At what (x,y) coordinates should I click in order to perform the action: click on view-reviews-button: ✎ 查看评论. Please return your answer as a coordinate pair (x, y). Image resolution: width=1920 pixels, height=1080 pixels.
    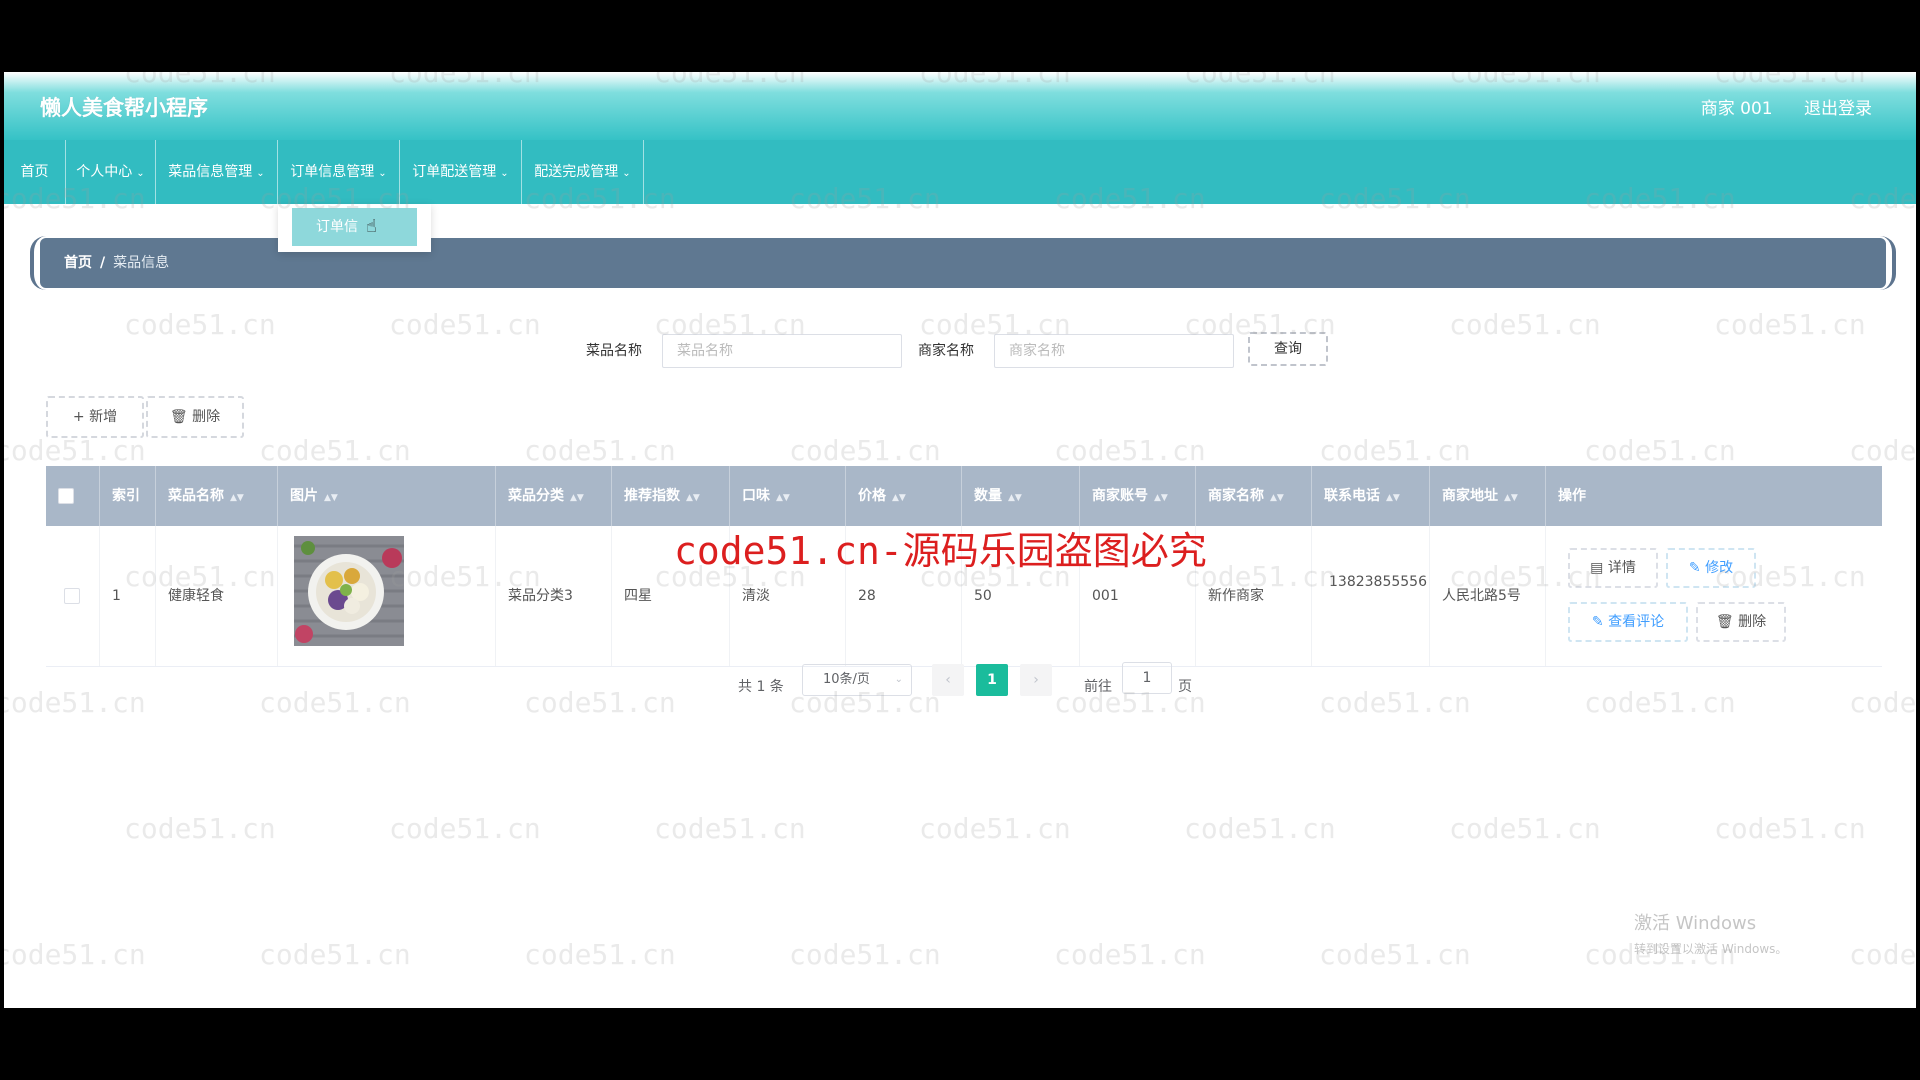
    Looking at the image, I should click on (1628, 622).